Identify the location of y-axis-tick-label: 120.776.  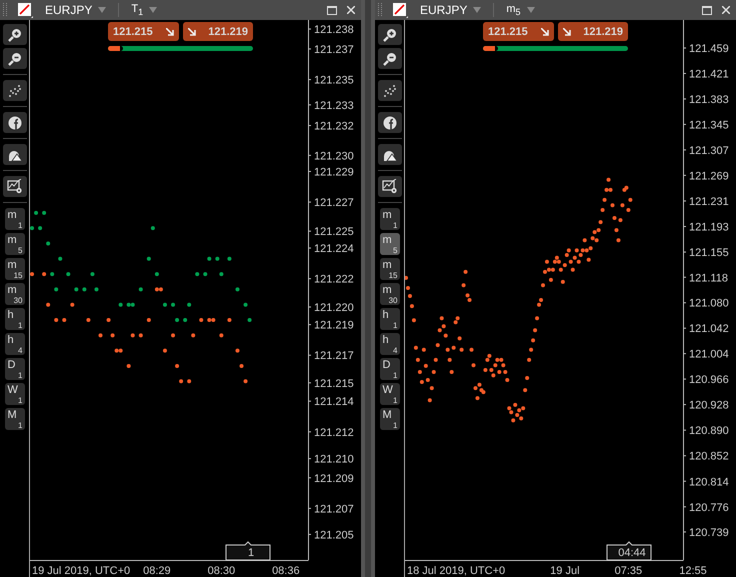
(705, 508).